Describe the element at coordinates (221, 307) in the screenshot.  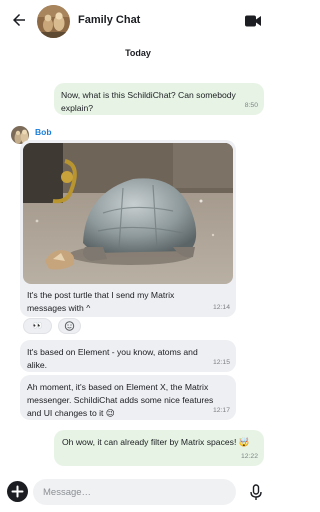
I see `message-timestamp: 12:14` at that location.